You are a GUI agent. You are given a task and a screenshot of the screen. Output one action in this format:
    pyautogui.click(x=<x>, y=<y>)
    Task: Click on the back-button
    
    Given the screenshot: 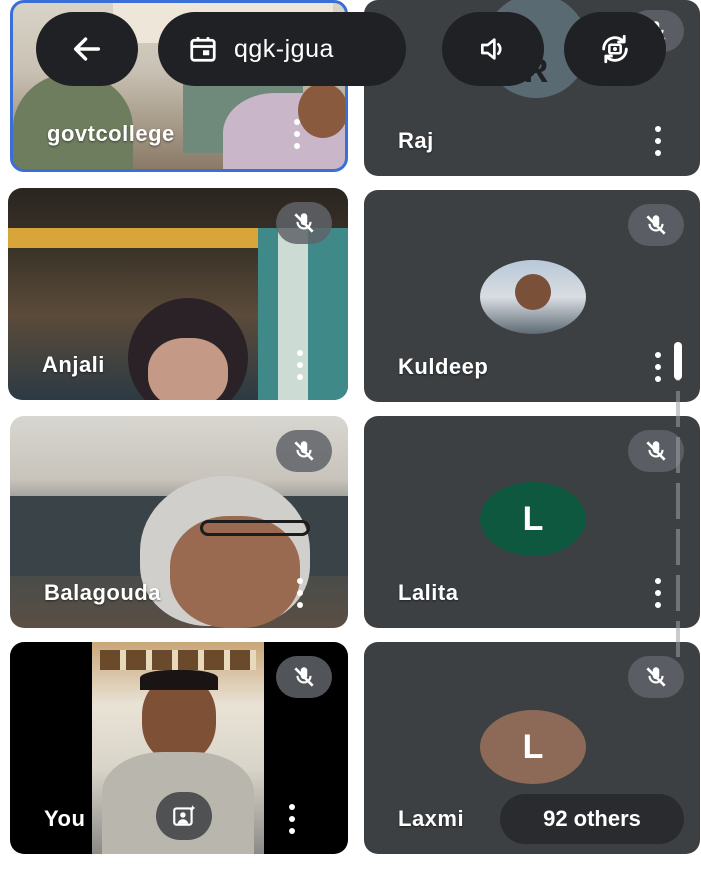 What is the action you would take?
    pyautogui.click(x=87, y=49)
    